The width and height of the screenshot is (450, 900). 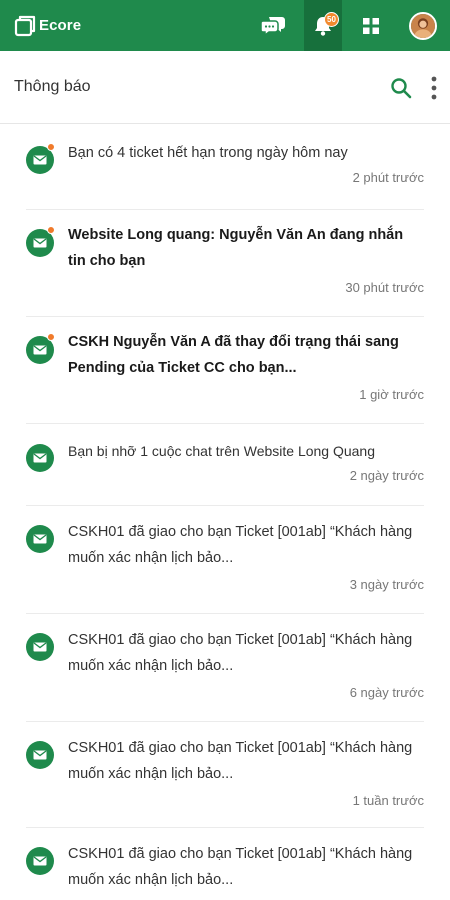 I want to click on avatar, so click(x=423, y=25).